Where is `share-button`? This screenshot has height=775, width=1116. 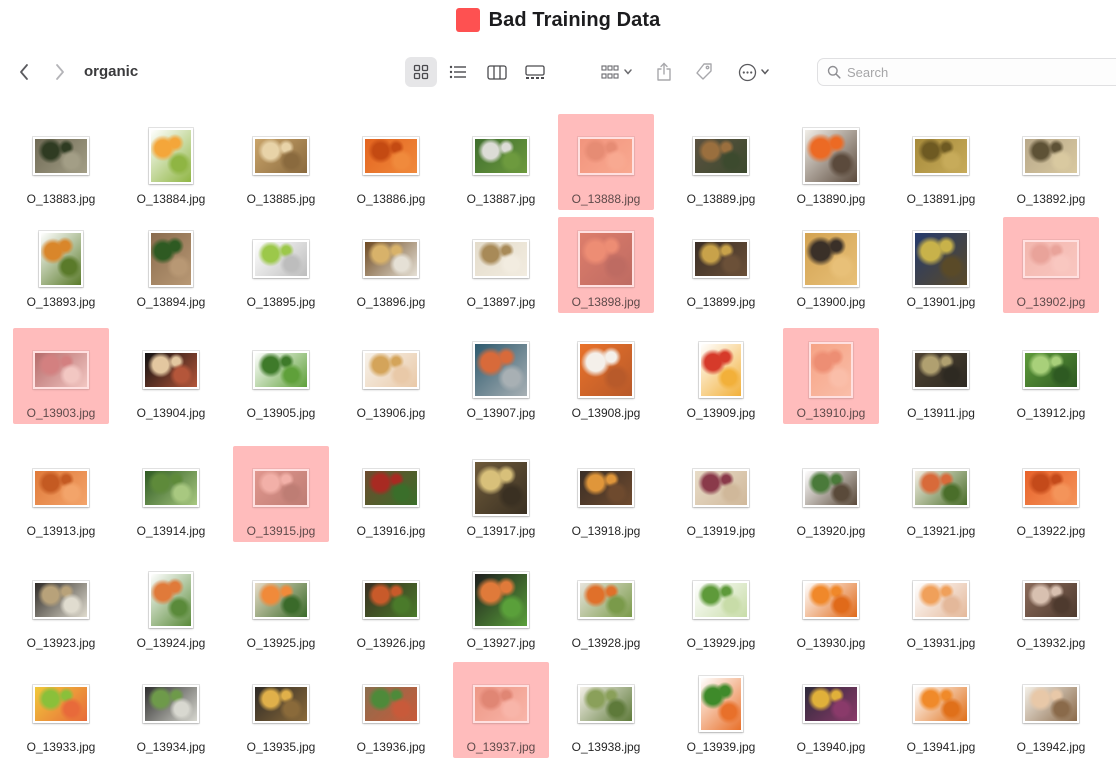 share-button is located at coordinates (664, 72).